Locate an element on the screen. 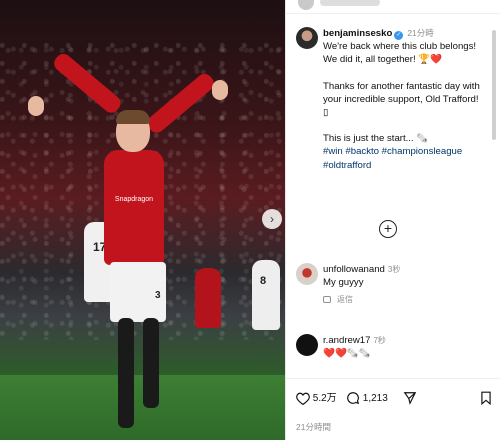  likes-count: 5.2万 is located at coordinates (324, 398).